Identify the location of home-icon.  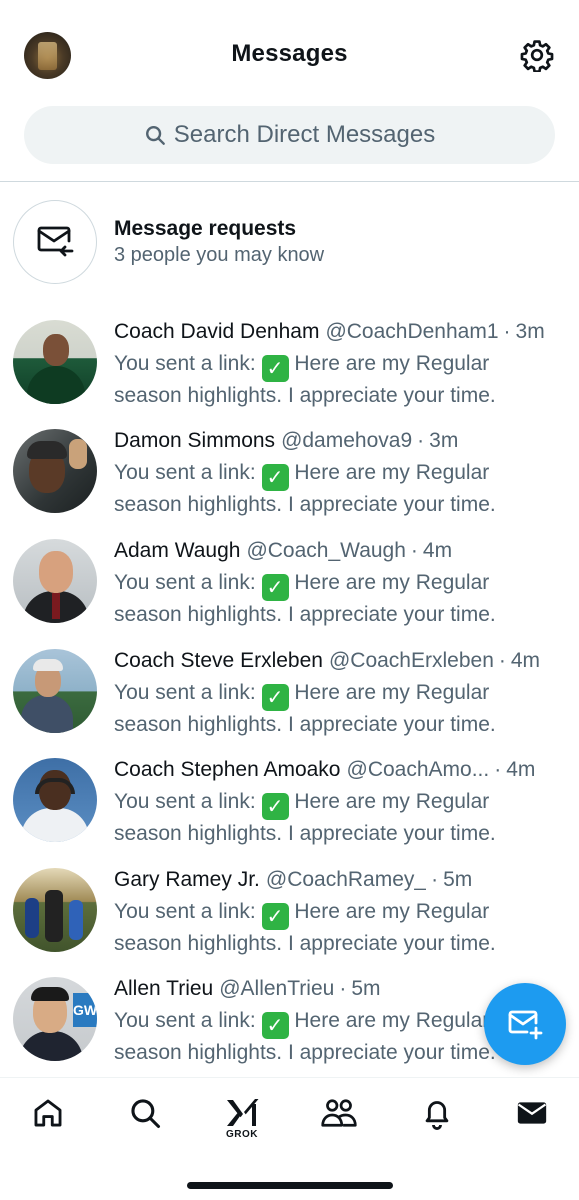
(48, 1113).